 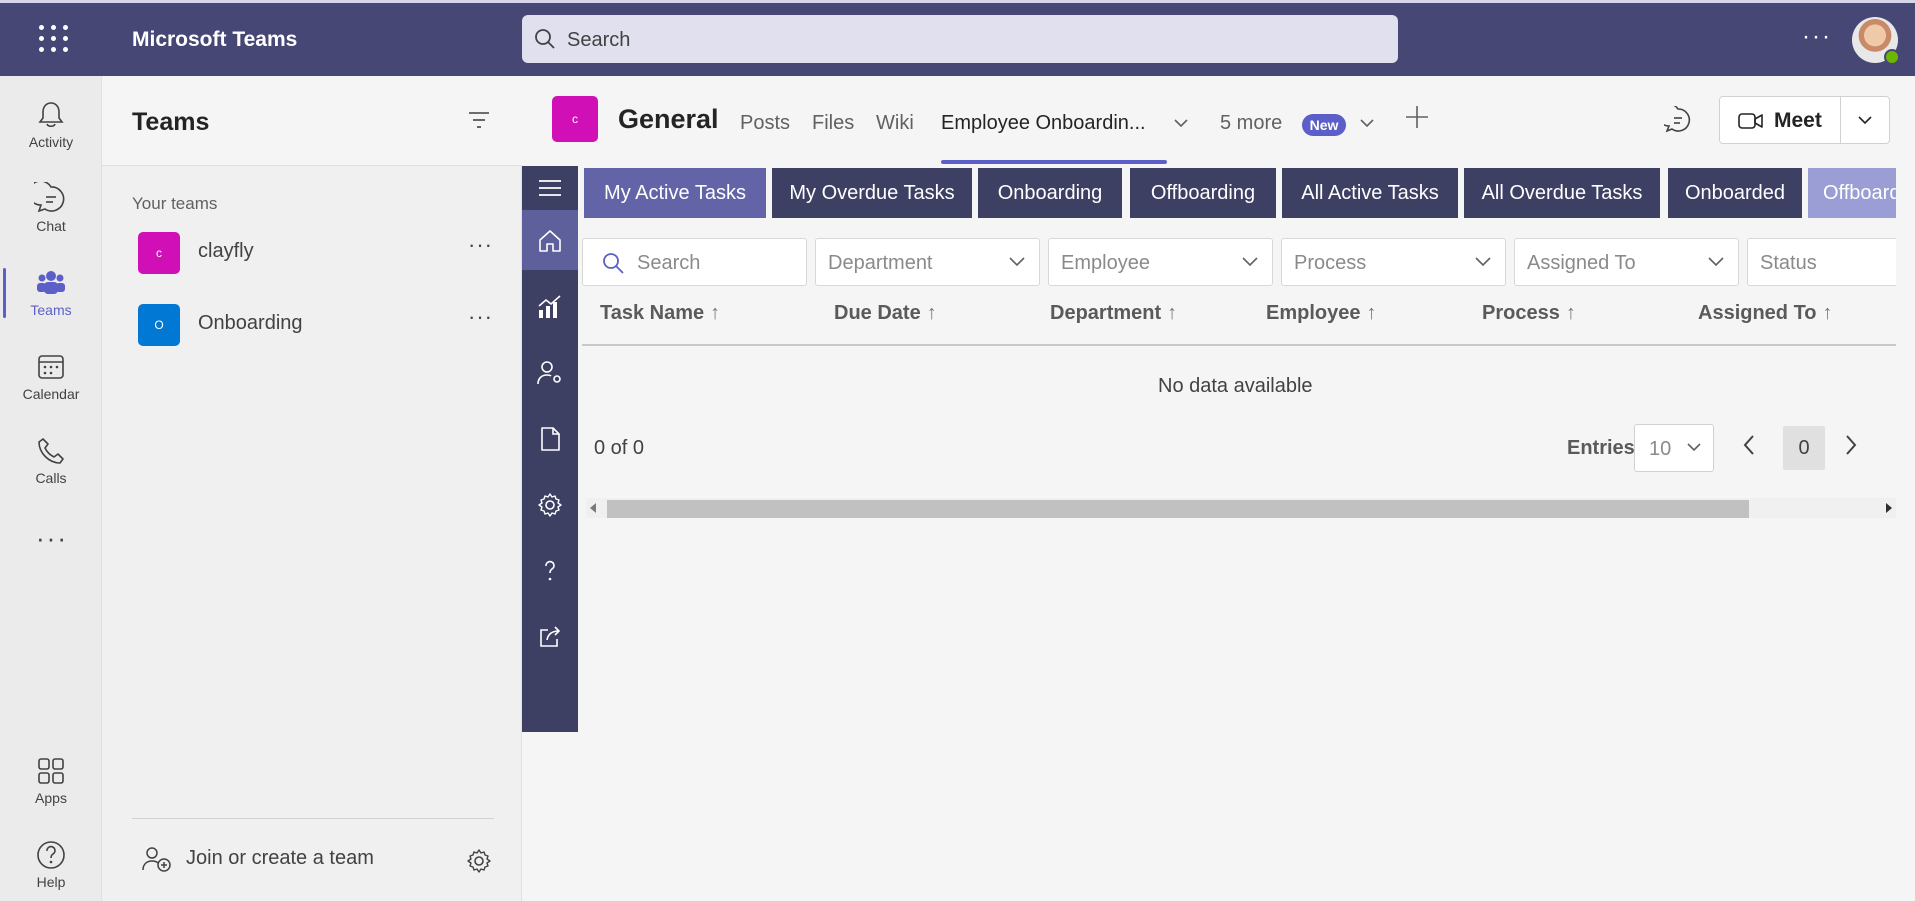 I want to click on nav-user-settings, so click(x=550, y=372).